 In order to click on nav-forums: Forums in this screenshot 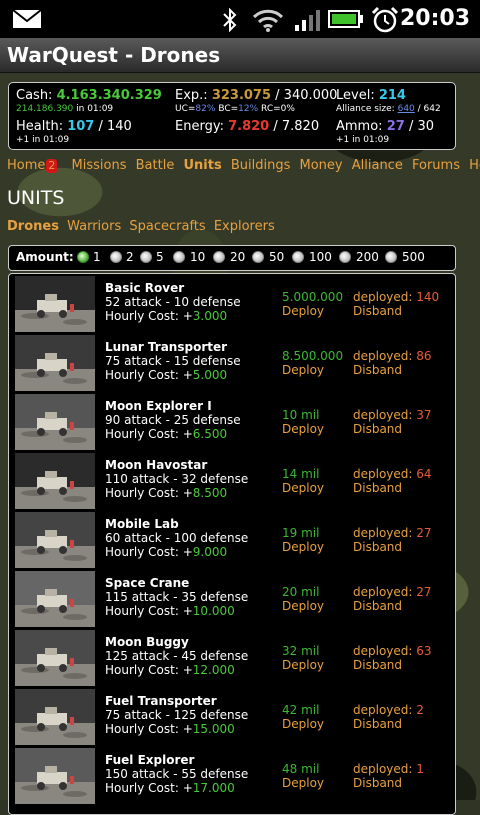, I will do `click(436, 165)`.